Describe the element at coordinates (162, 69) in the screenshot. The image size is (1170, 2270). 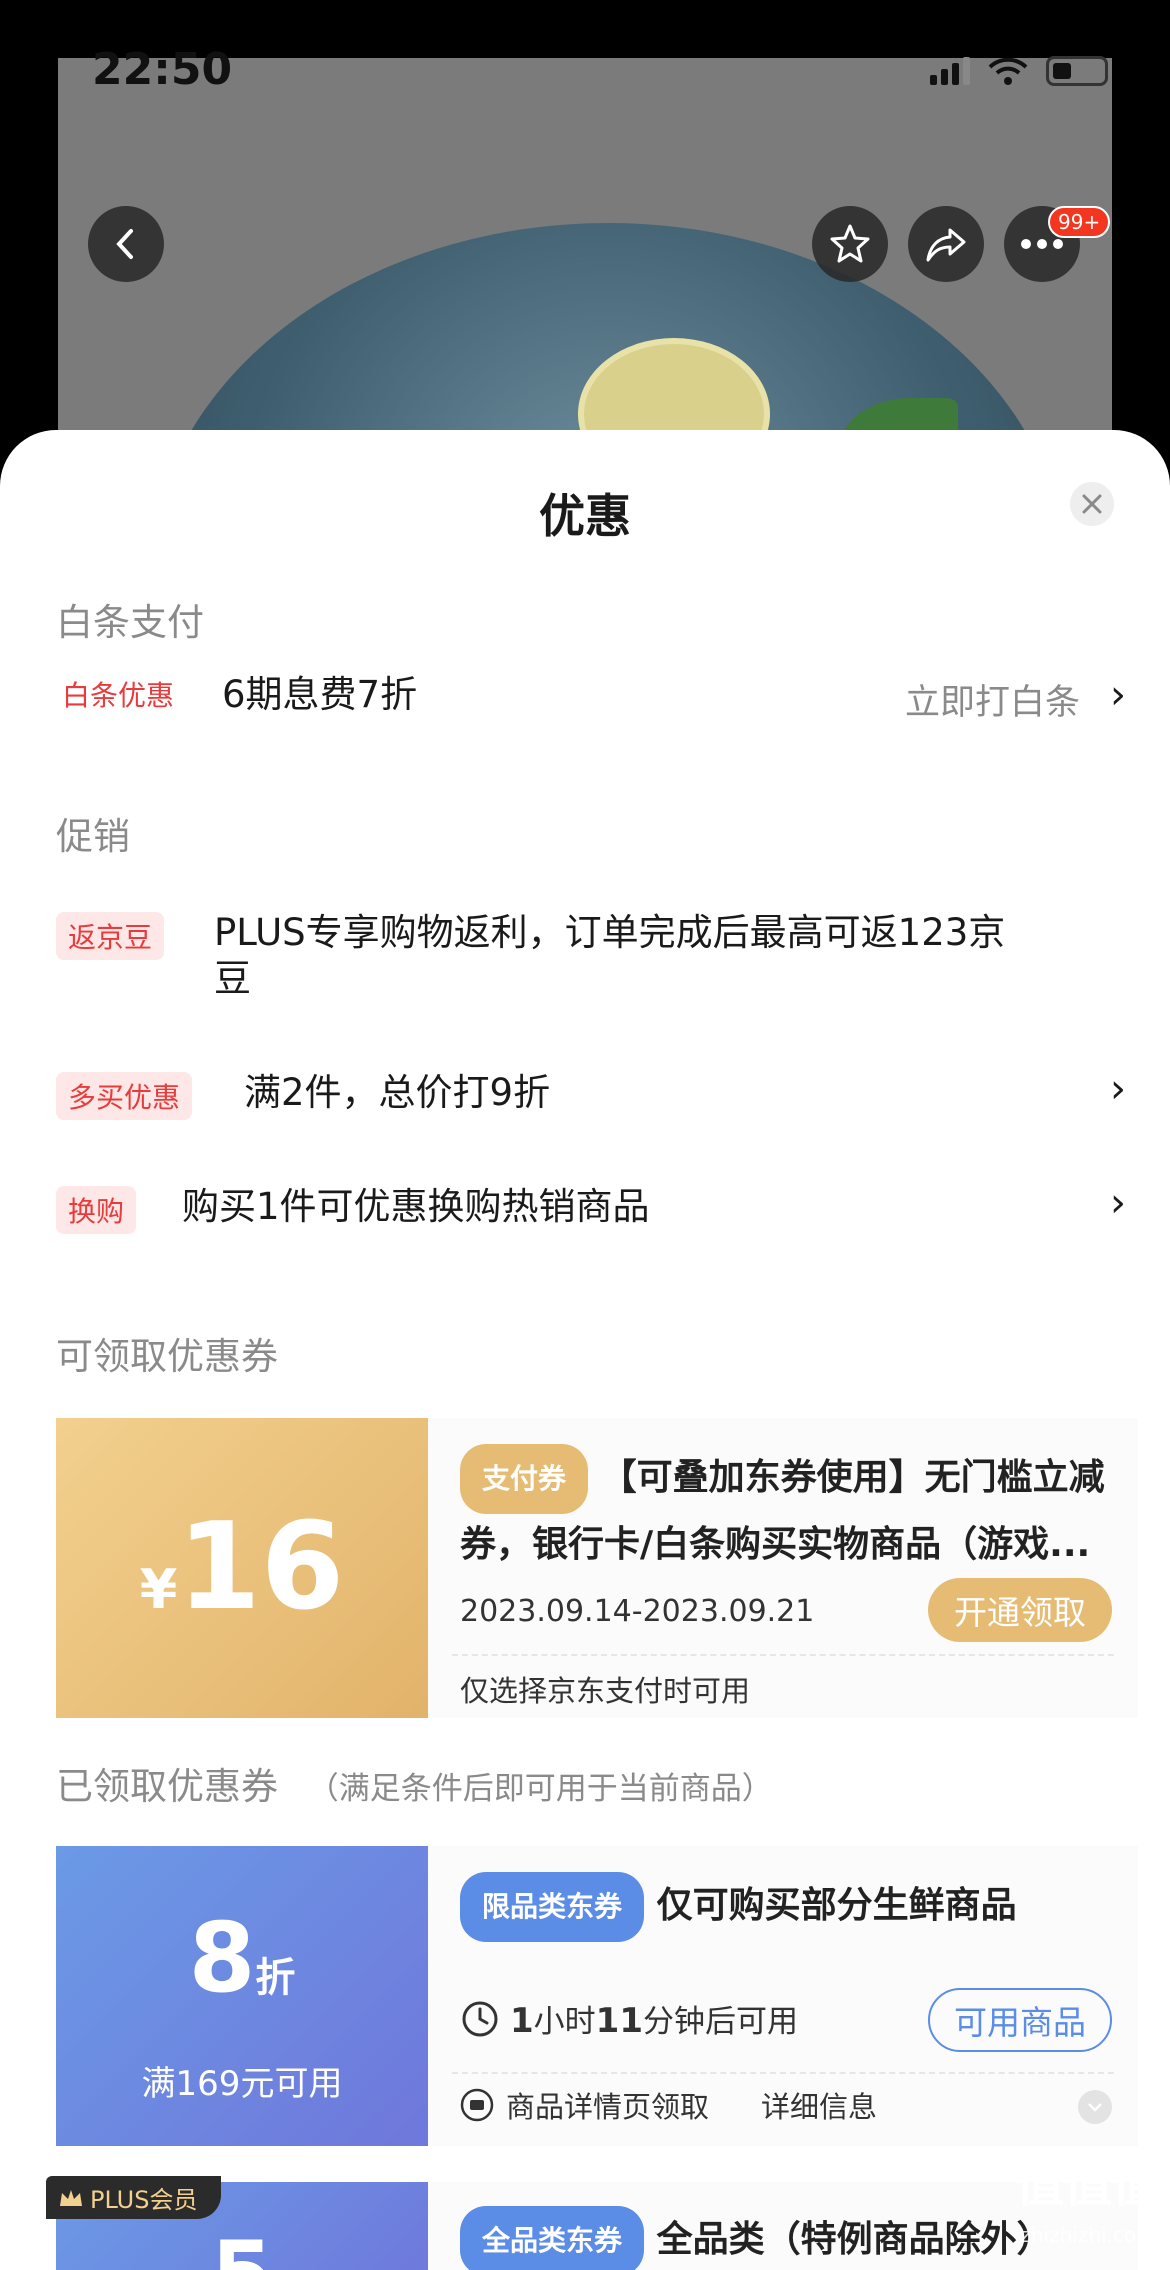
I see `status-time: 22:50` at that location.